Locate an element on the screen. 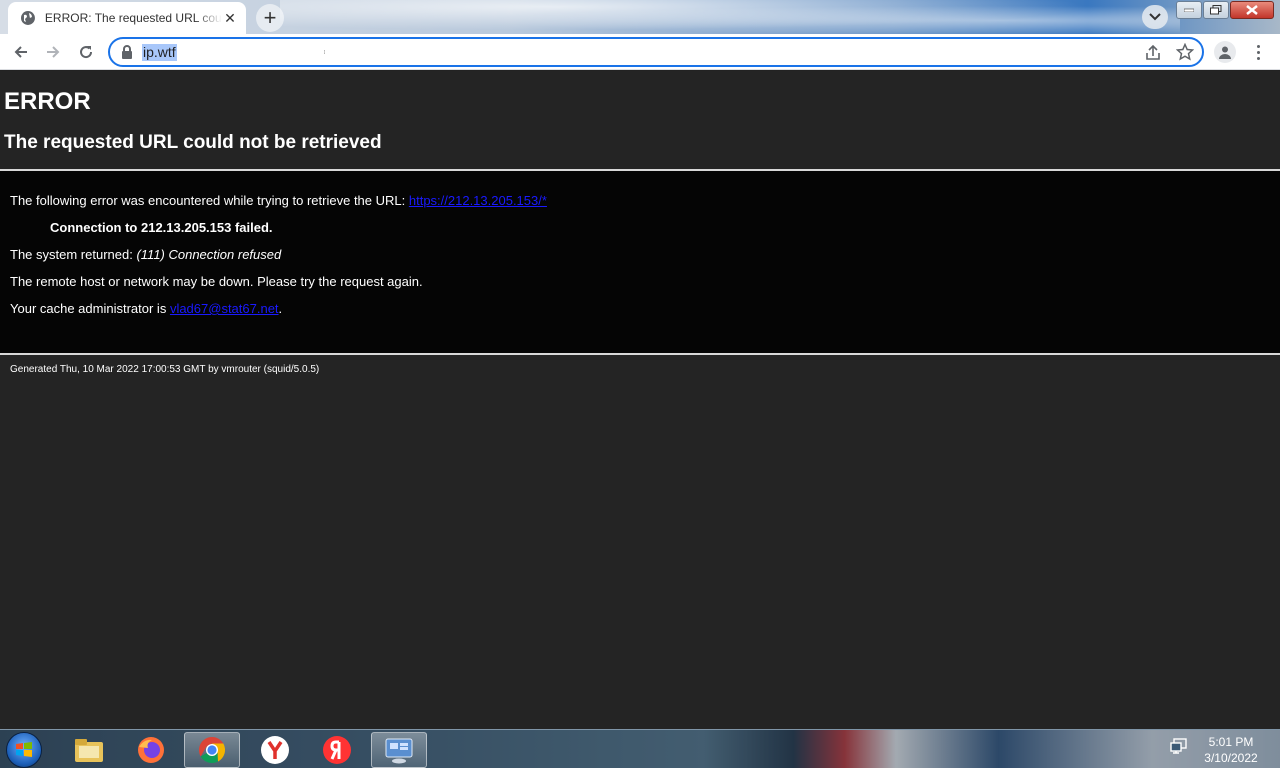  window-controls is located at coordinates (1225, 10).